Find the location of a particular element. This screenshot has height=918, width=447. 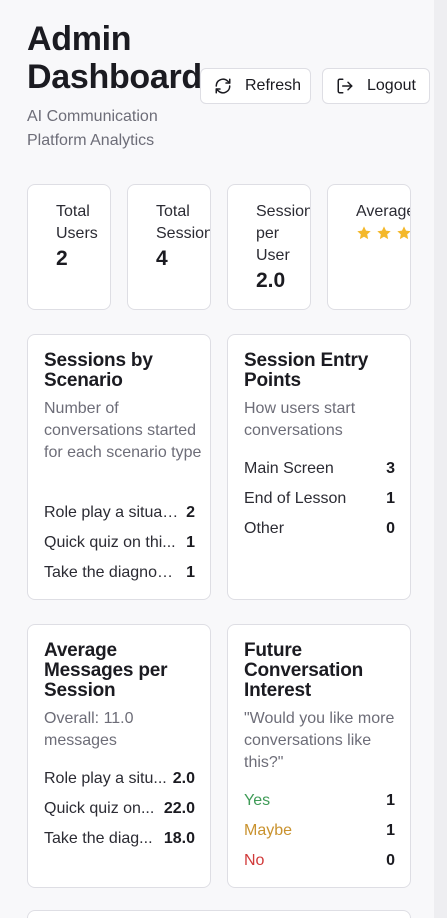

row-label: End of Lesson is located at coordinates (295, 498).